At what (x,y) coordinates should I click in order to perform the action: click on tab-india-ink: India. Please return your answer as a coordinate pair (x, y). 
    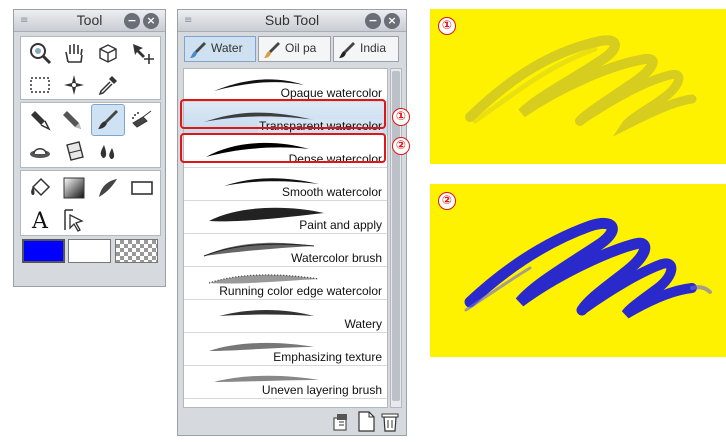
    Looking at the image, I should click on (366, 49).